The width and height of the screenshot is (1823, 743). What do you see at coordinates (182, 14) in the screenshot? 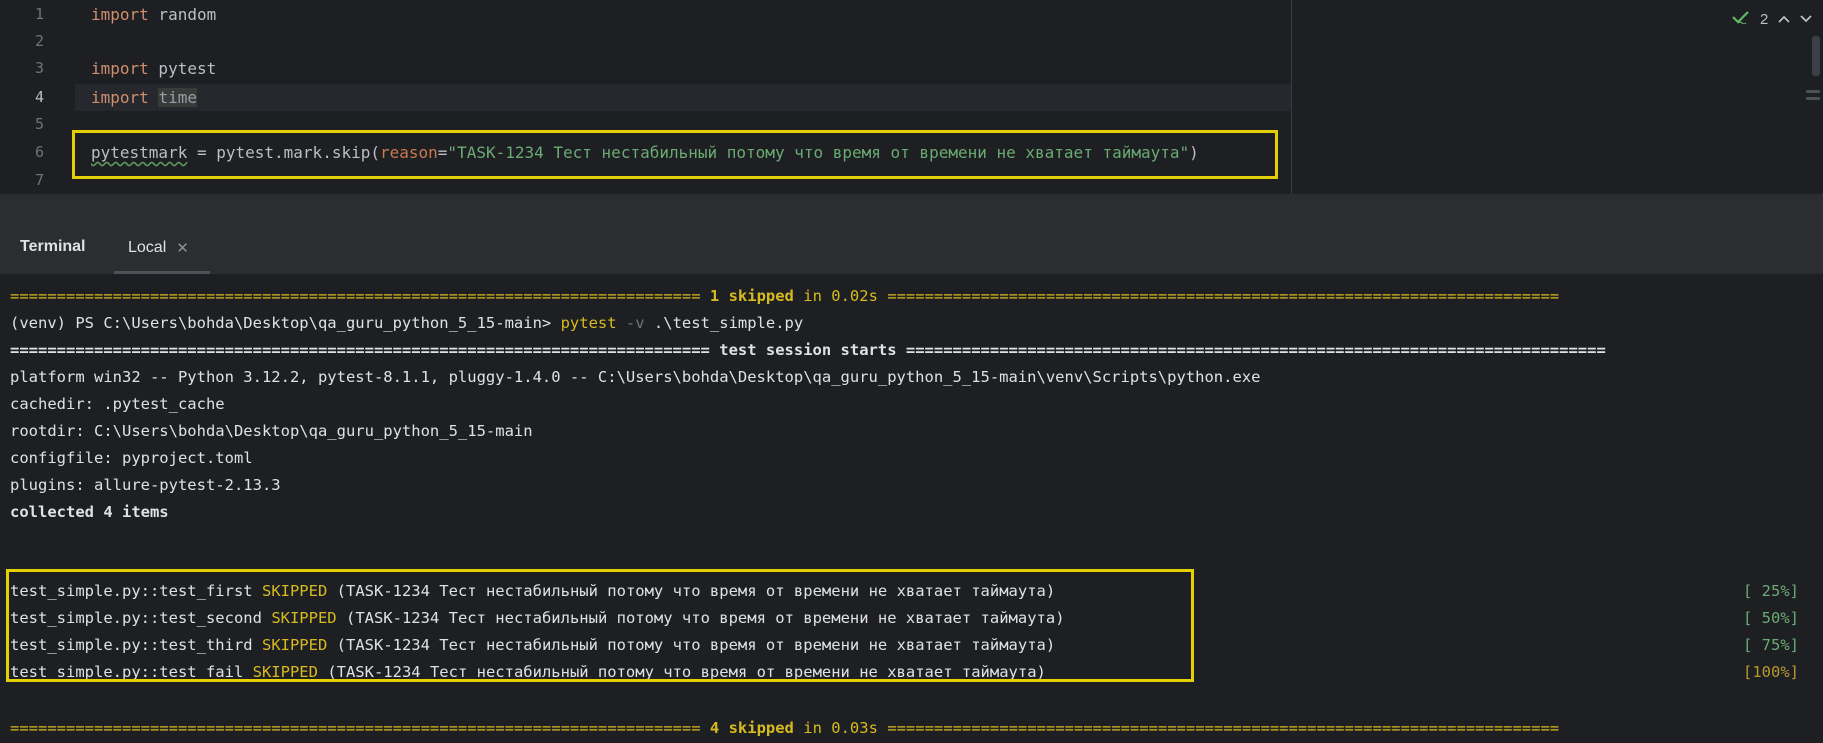
I see `module-name: random` at bounding box center [182, 14].